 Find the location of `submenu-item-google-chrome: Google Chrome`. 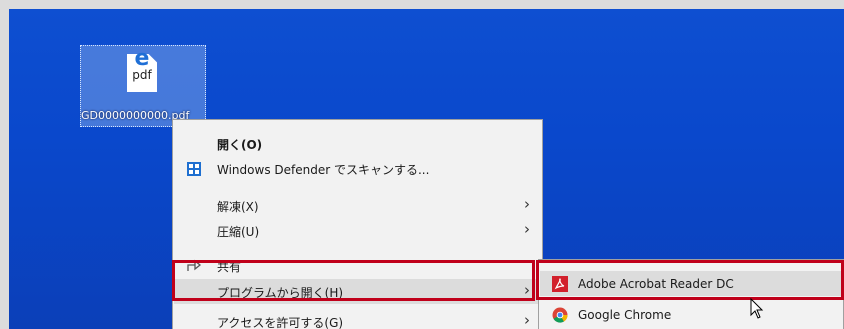

submenu-item-google-chrome: Google Chrome is located at coordinates (691, 314).